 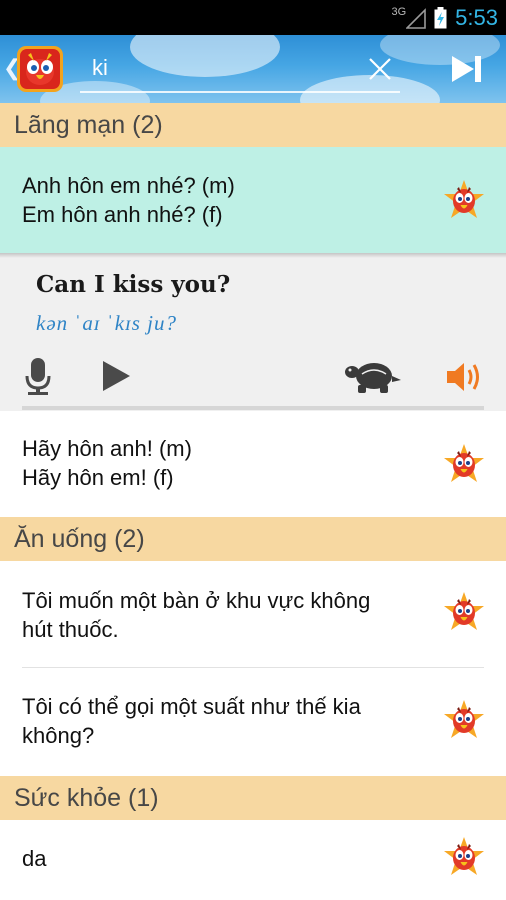 What do you see at coordinates (106, 323) in the screenshot?
I see `phonetic-text: kən ˈaɪ ˈkɪs ju?` at bounding box center [106, 323].